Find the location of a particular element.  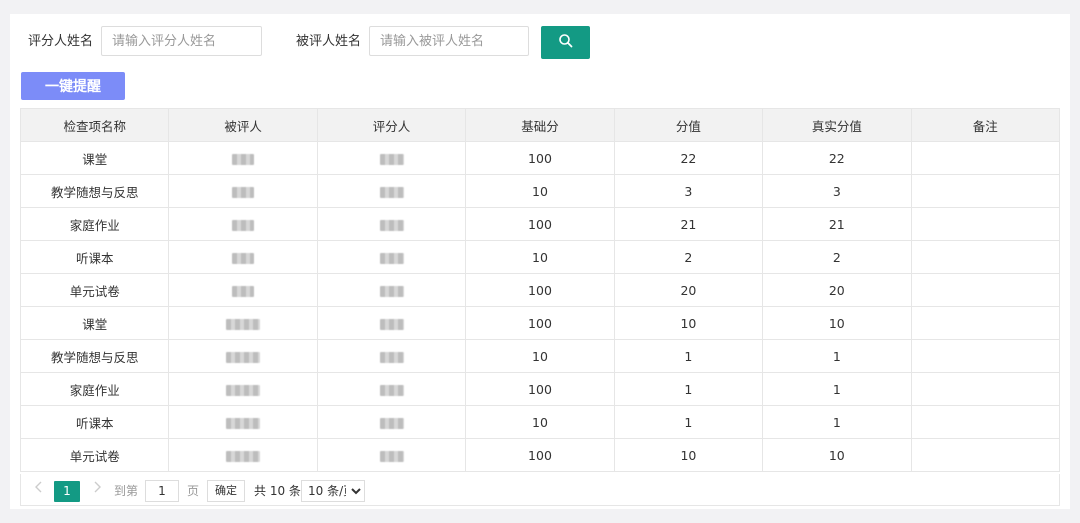

real-score-cell: 20 is located at coordinates (837, 290).